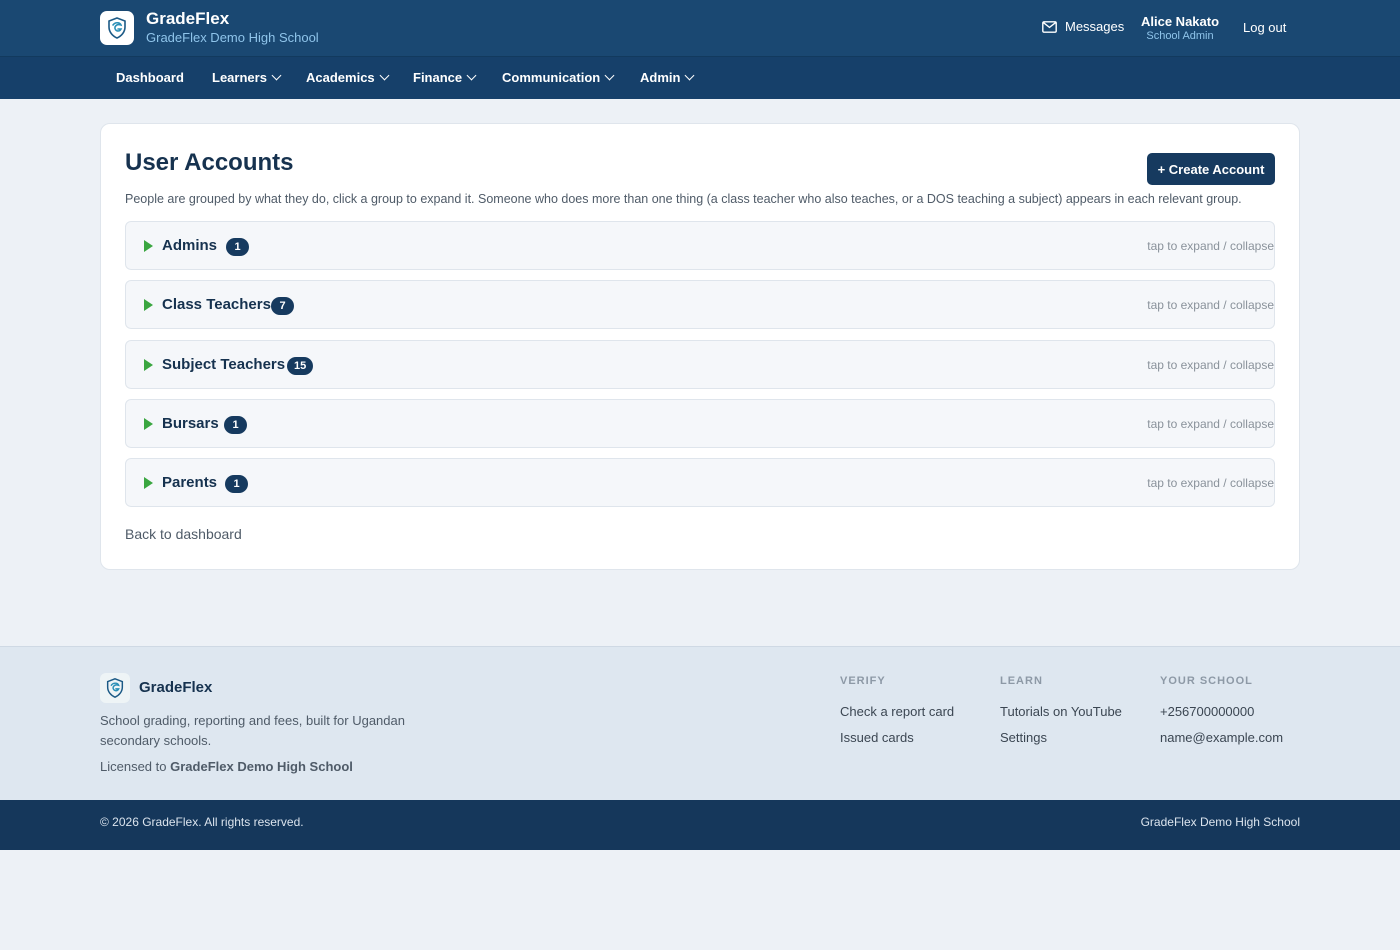  I want to click on brand-name: GradeFlex, so click(187, 19).